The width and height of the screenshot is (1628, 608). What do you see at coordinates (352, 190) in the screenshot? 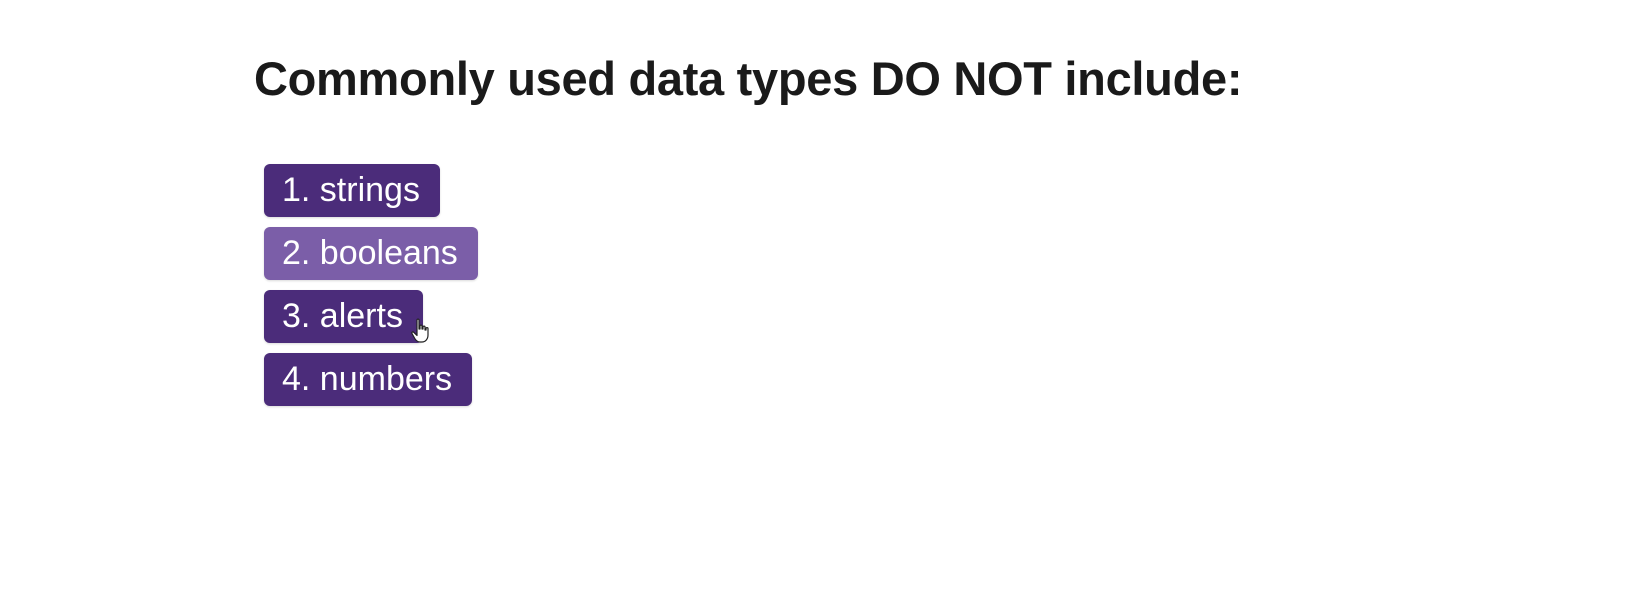
I see `choice-button-strings: 1. strings` at bounding box center [352, 190].